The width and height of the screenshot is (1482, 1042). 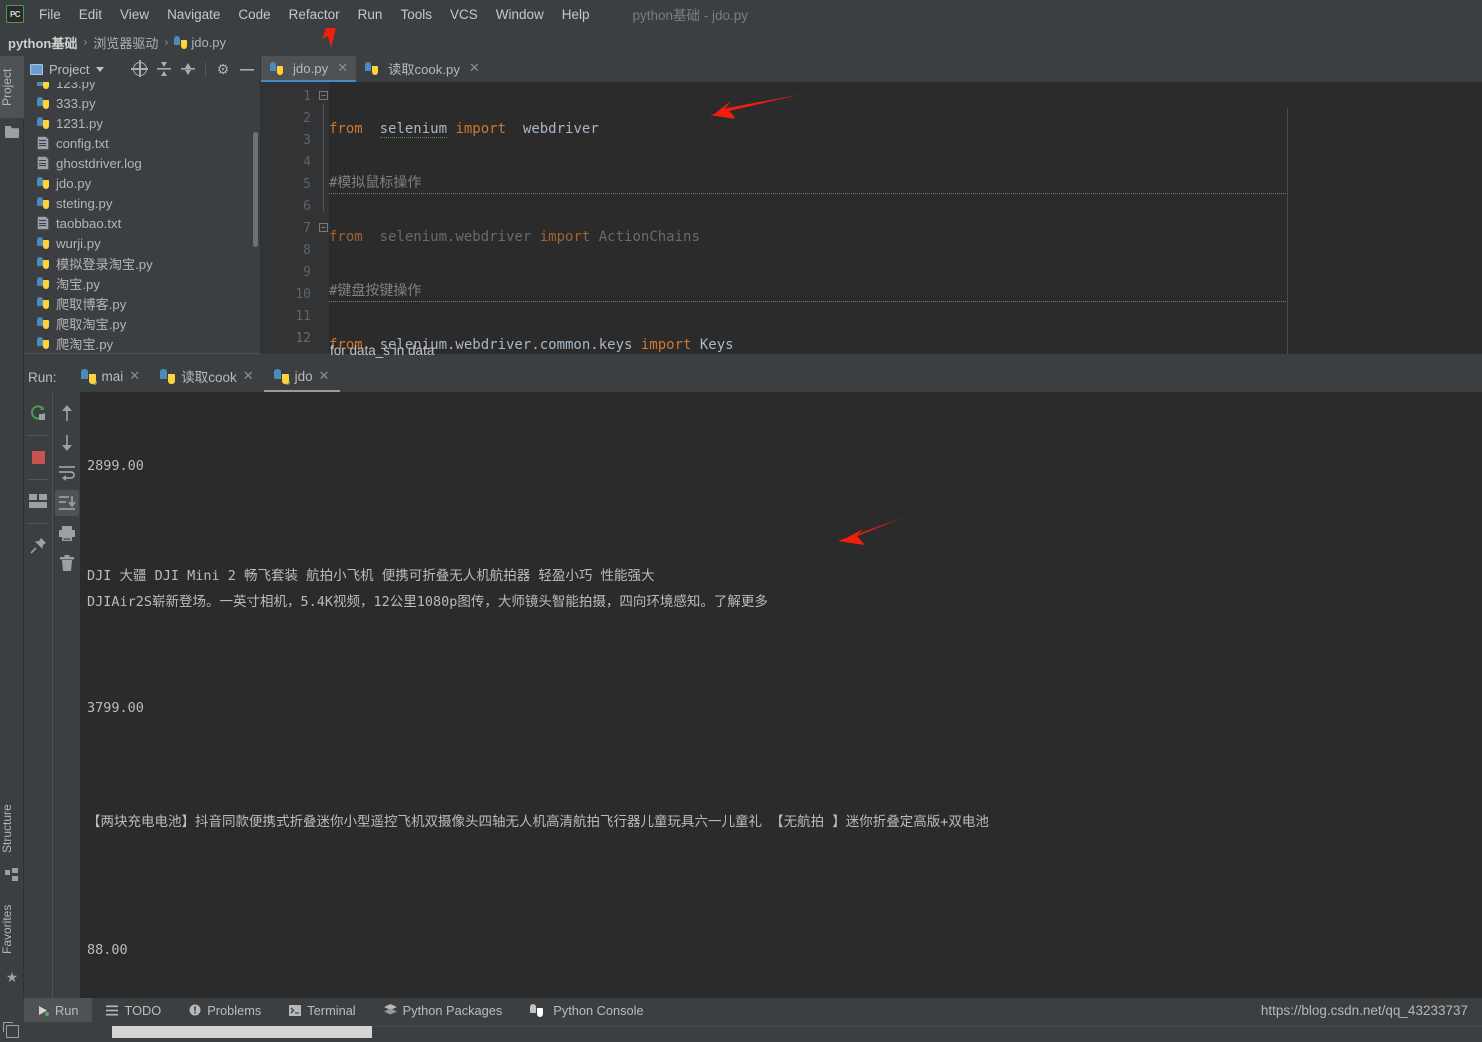 What do you see at coordinates (586, 1010) in the screenshot?
I see `status-tab-python-console: Python Console` at bounding box center [586, 1010].